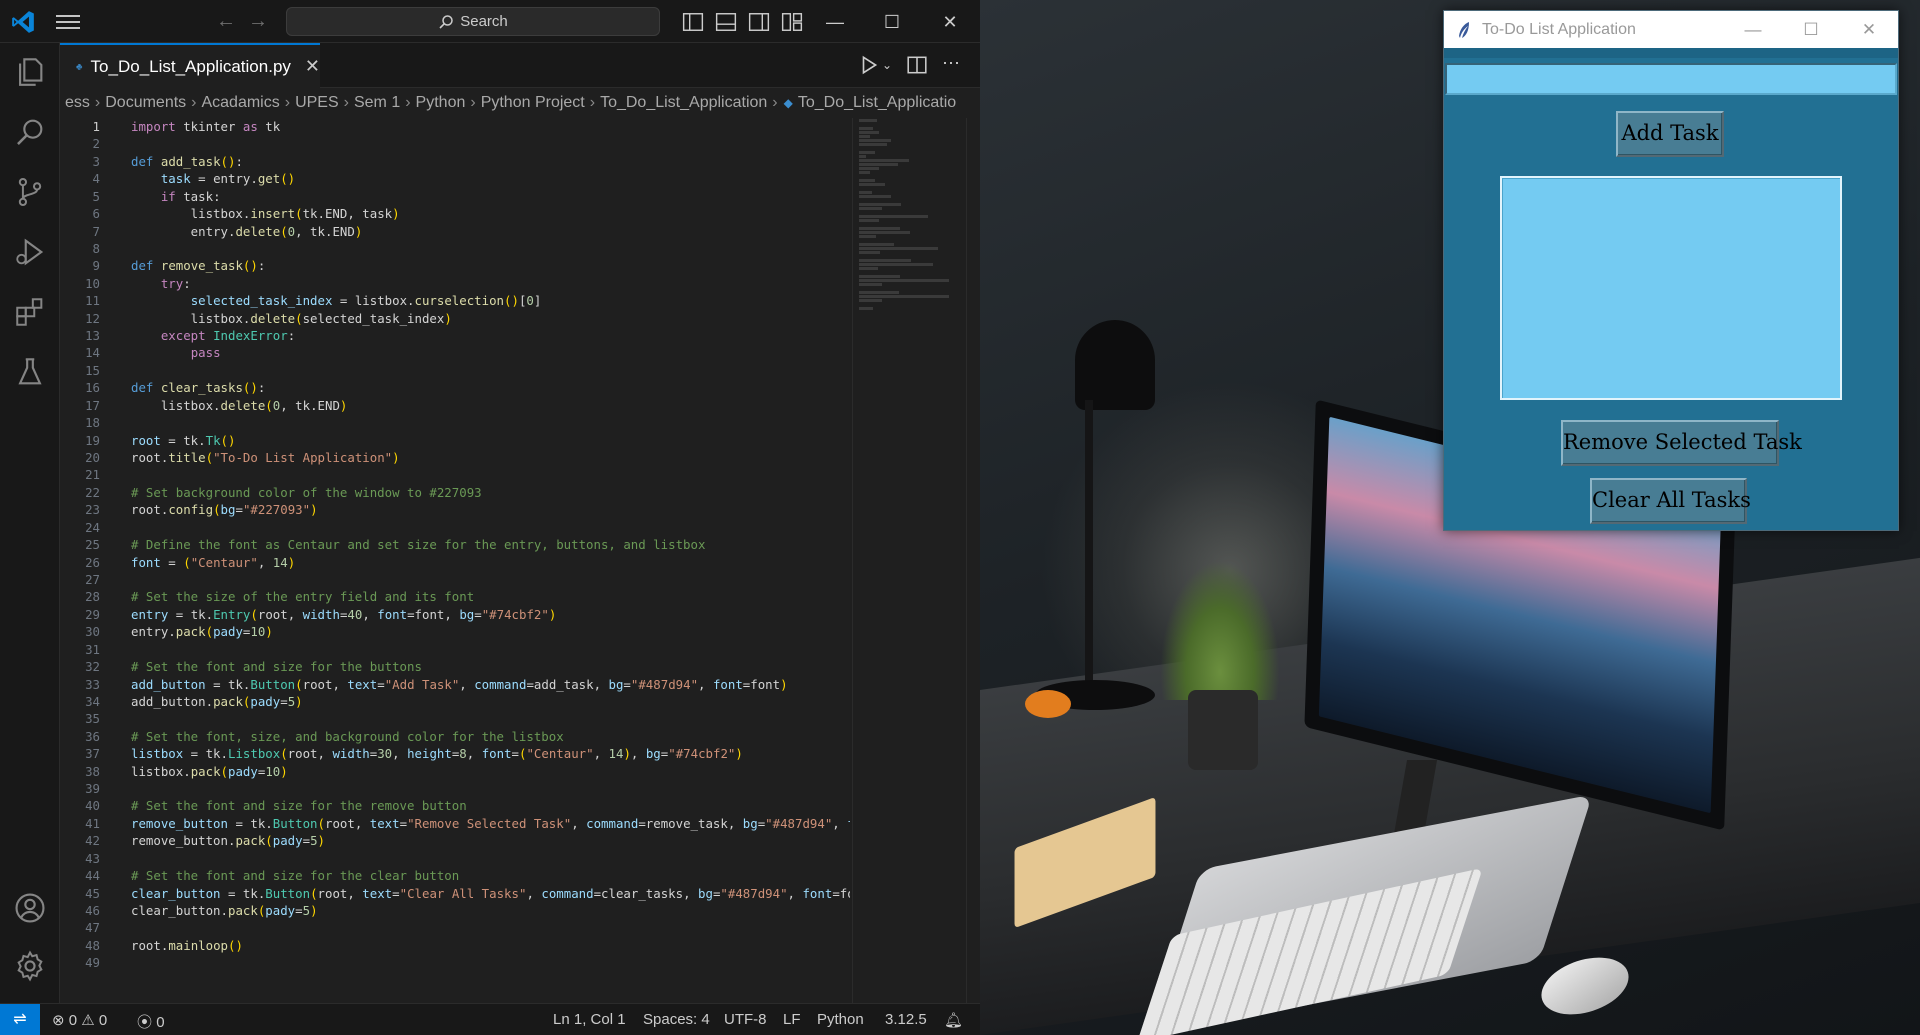  What do you see at coordinates (1811, 29) in the screenshot?
I see `tk-maximize-button: ☐` at bounding box center [1811, 29].